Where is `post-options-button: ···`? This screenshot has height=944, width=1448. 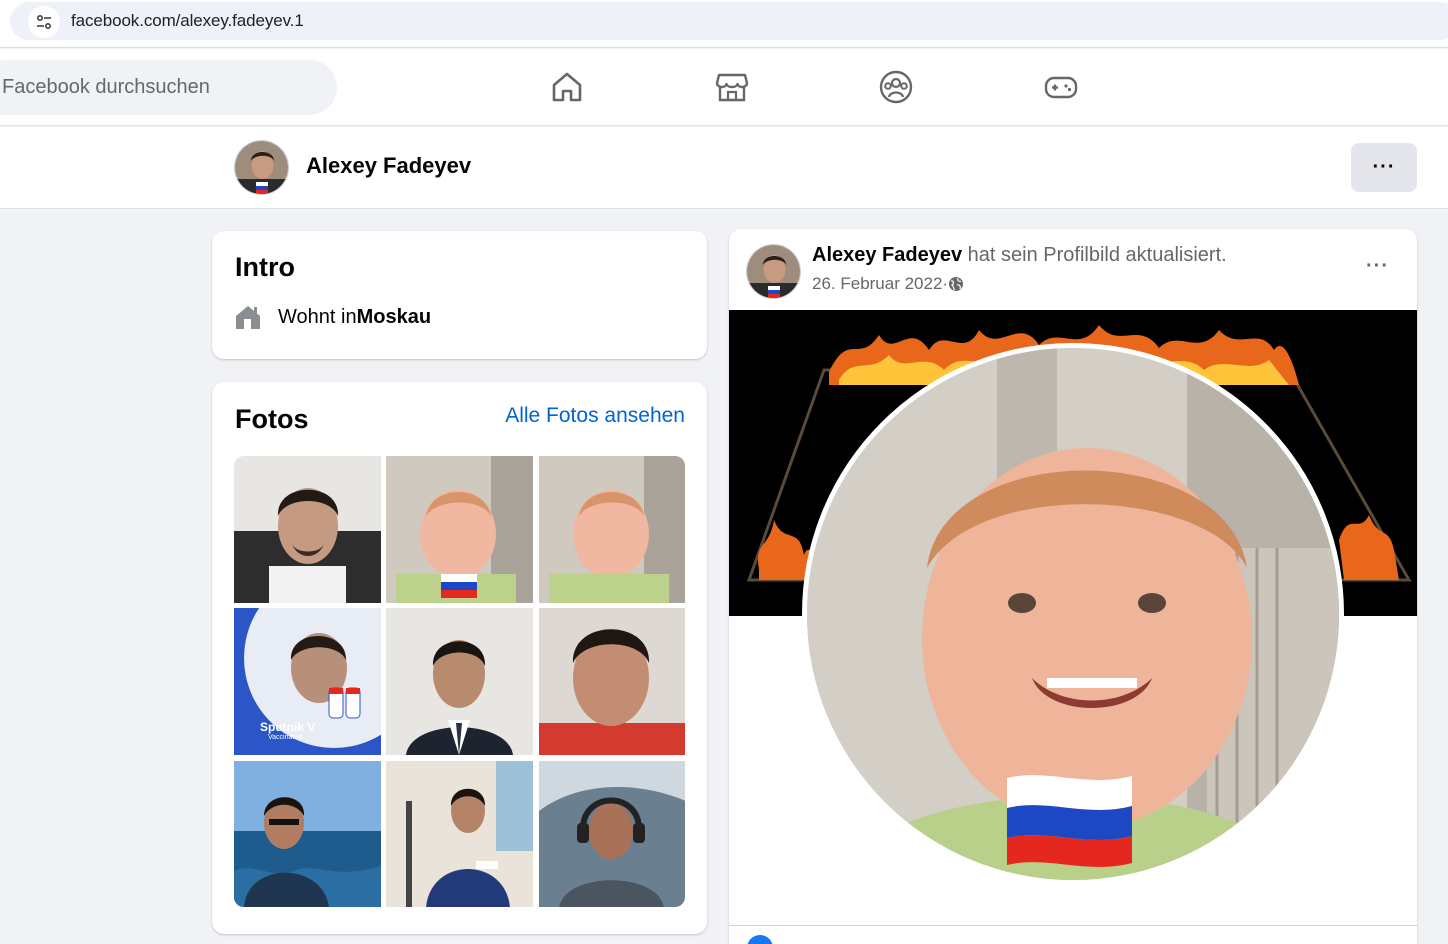
post-options-button: ··· is located at coordinates (1377, 266).